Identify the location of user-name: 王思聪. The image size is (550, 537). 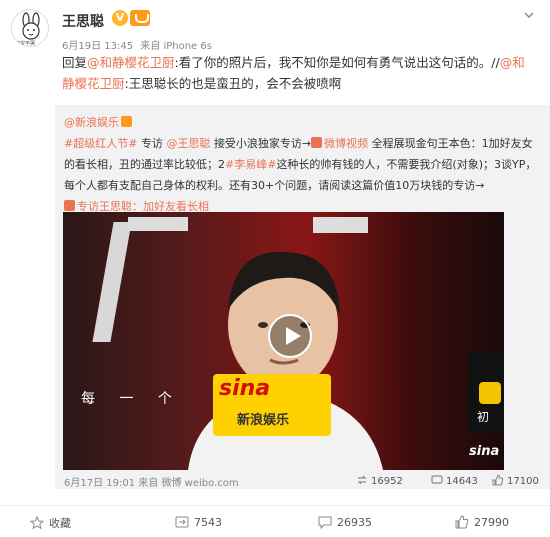
(83, 21).